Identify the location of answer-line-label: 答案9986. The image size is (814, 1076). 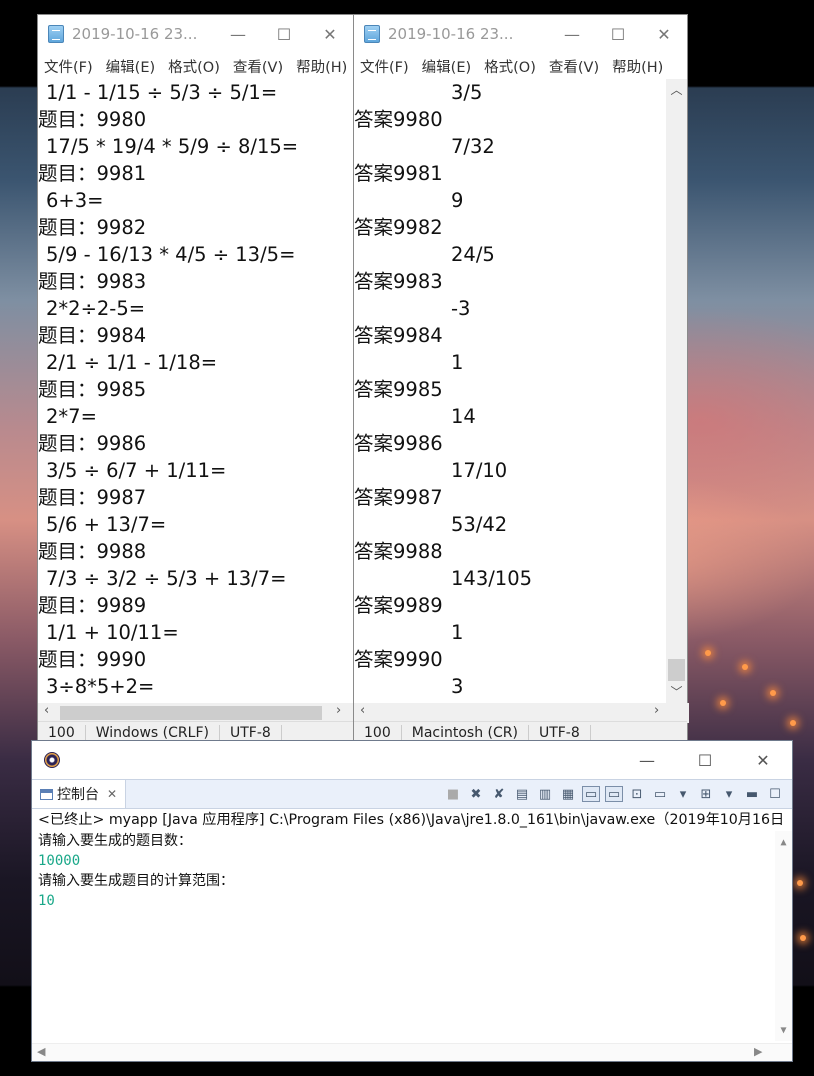
(398, 443).